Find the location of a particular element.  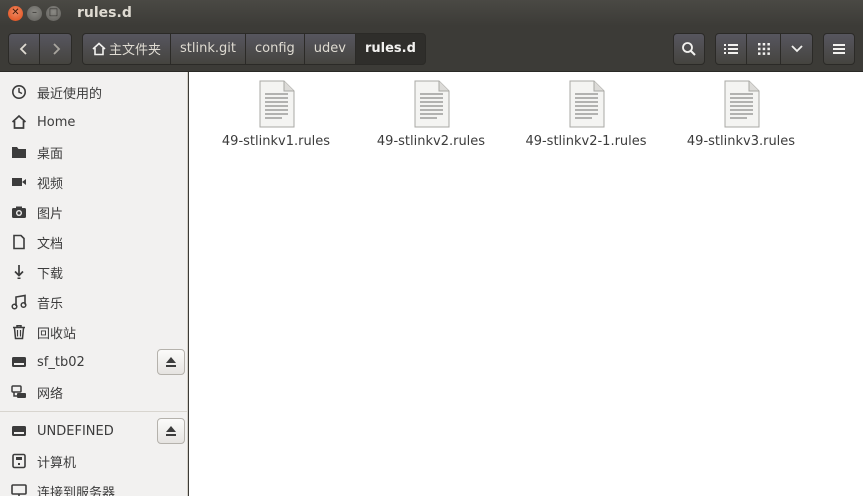

file-item: 49-stlinkv2-1.rules is located at coordinates (586, 114).